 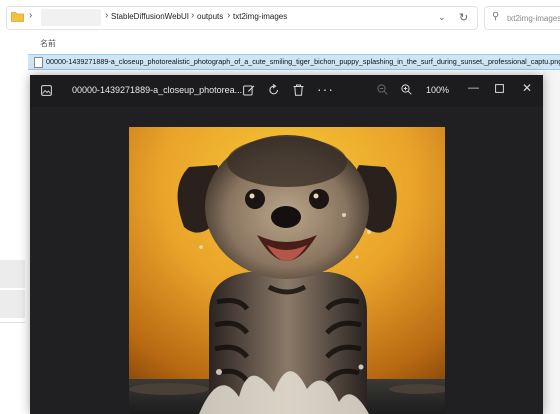 I want to click on column-header-name: 名前, so click(x=48, y=43).